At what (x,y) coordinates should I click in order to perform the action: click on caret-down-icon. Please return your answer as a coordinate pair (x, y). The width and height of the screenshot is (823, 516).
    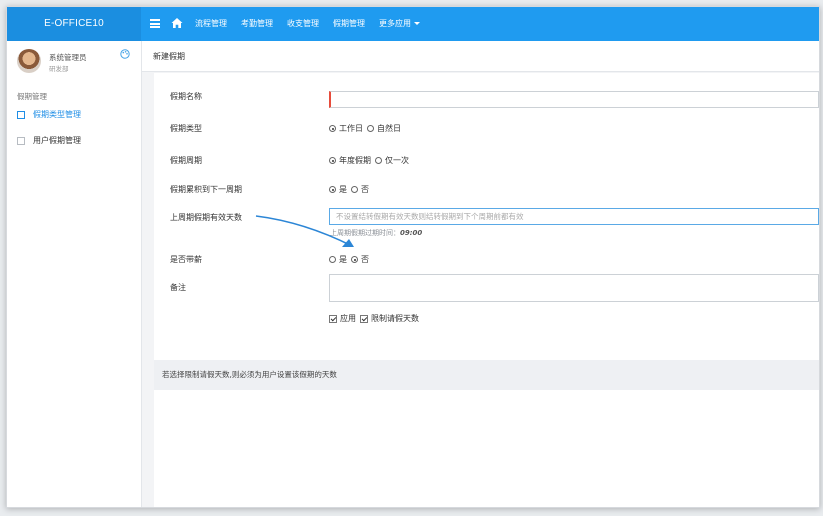
    Looking at the image, I should click on (417, 23).